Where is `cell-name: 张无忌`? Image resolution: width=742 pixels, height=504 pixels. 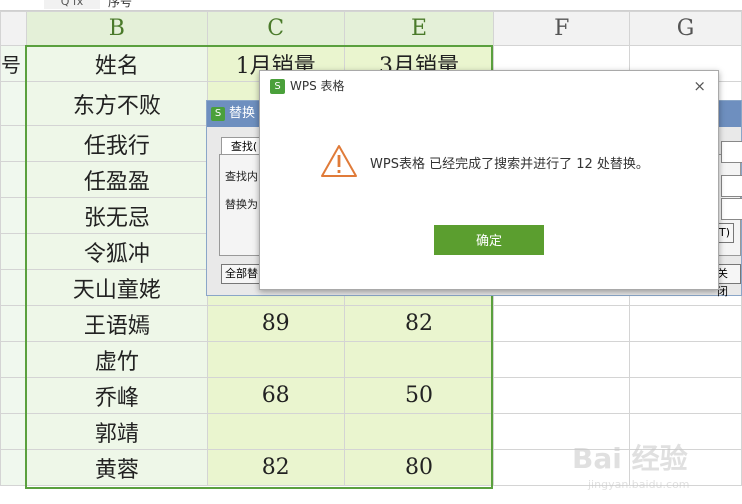
cell-name: 张无忌 is located at coordinates (116, 215).